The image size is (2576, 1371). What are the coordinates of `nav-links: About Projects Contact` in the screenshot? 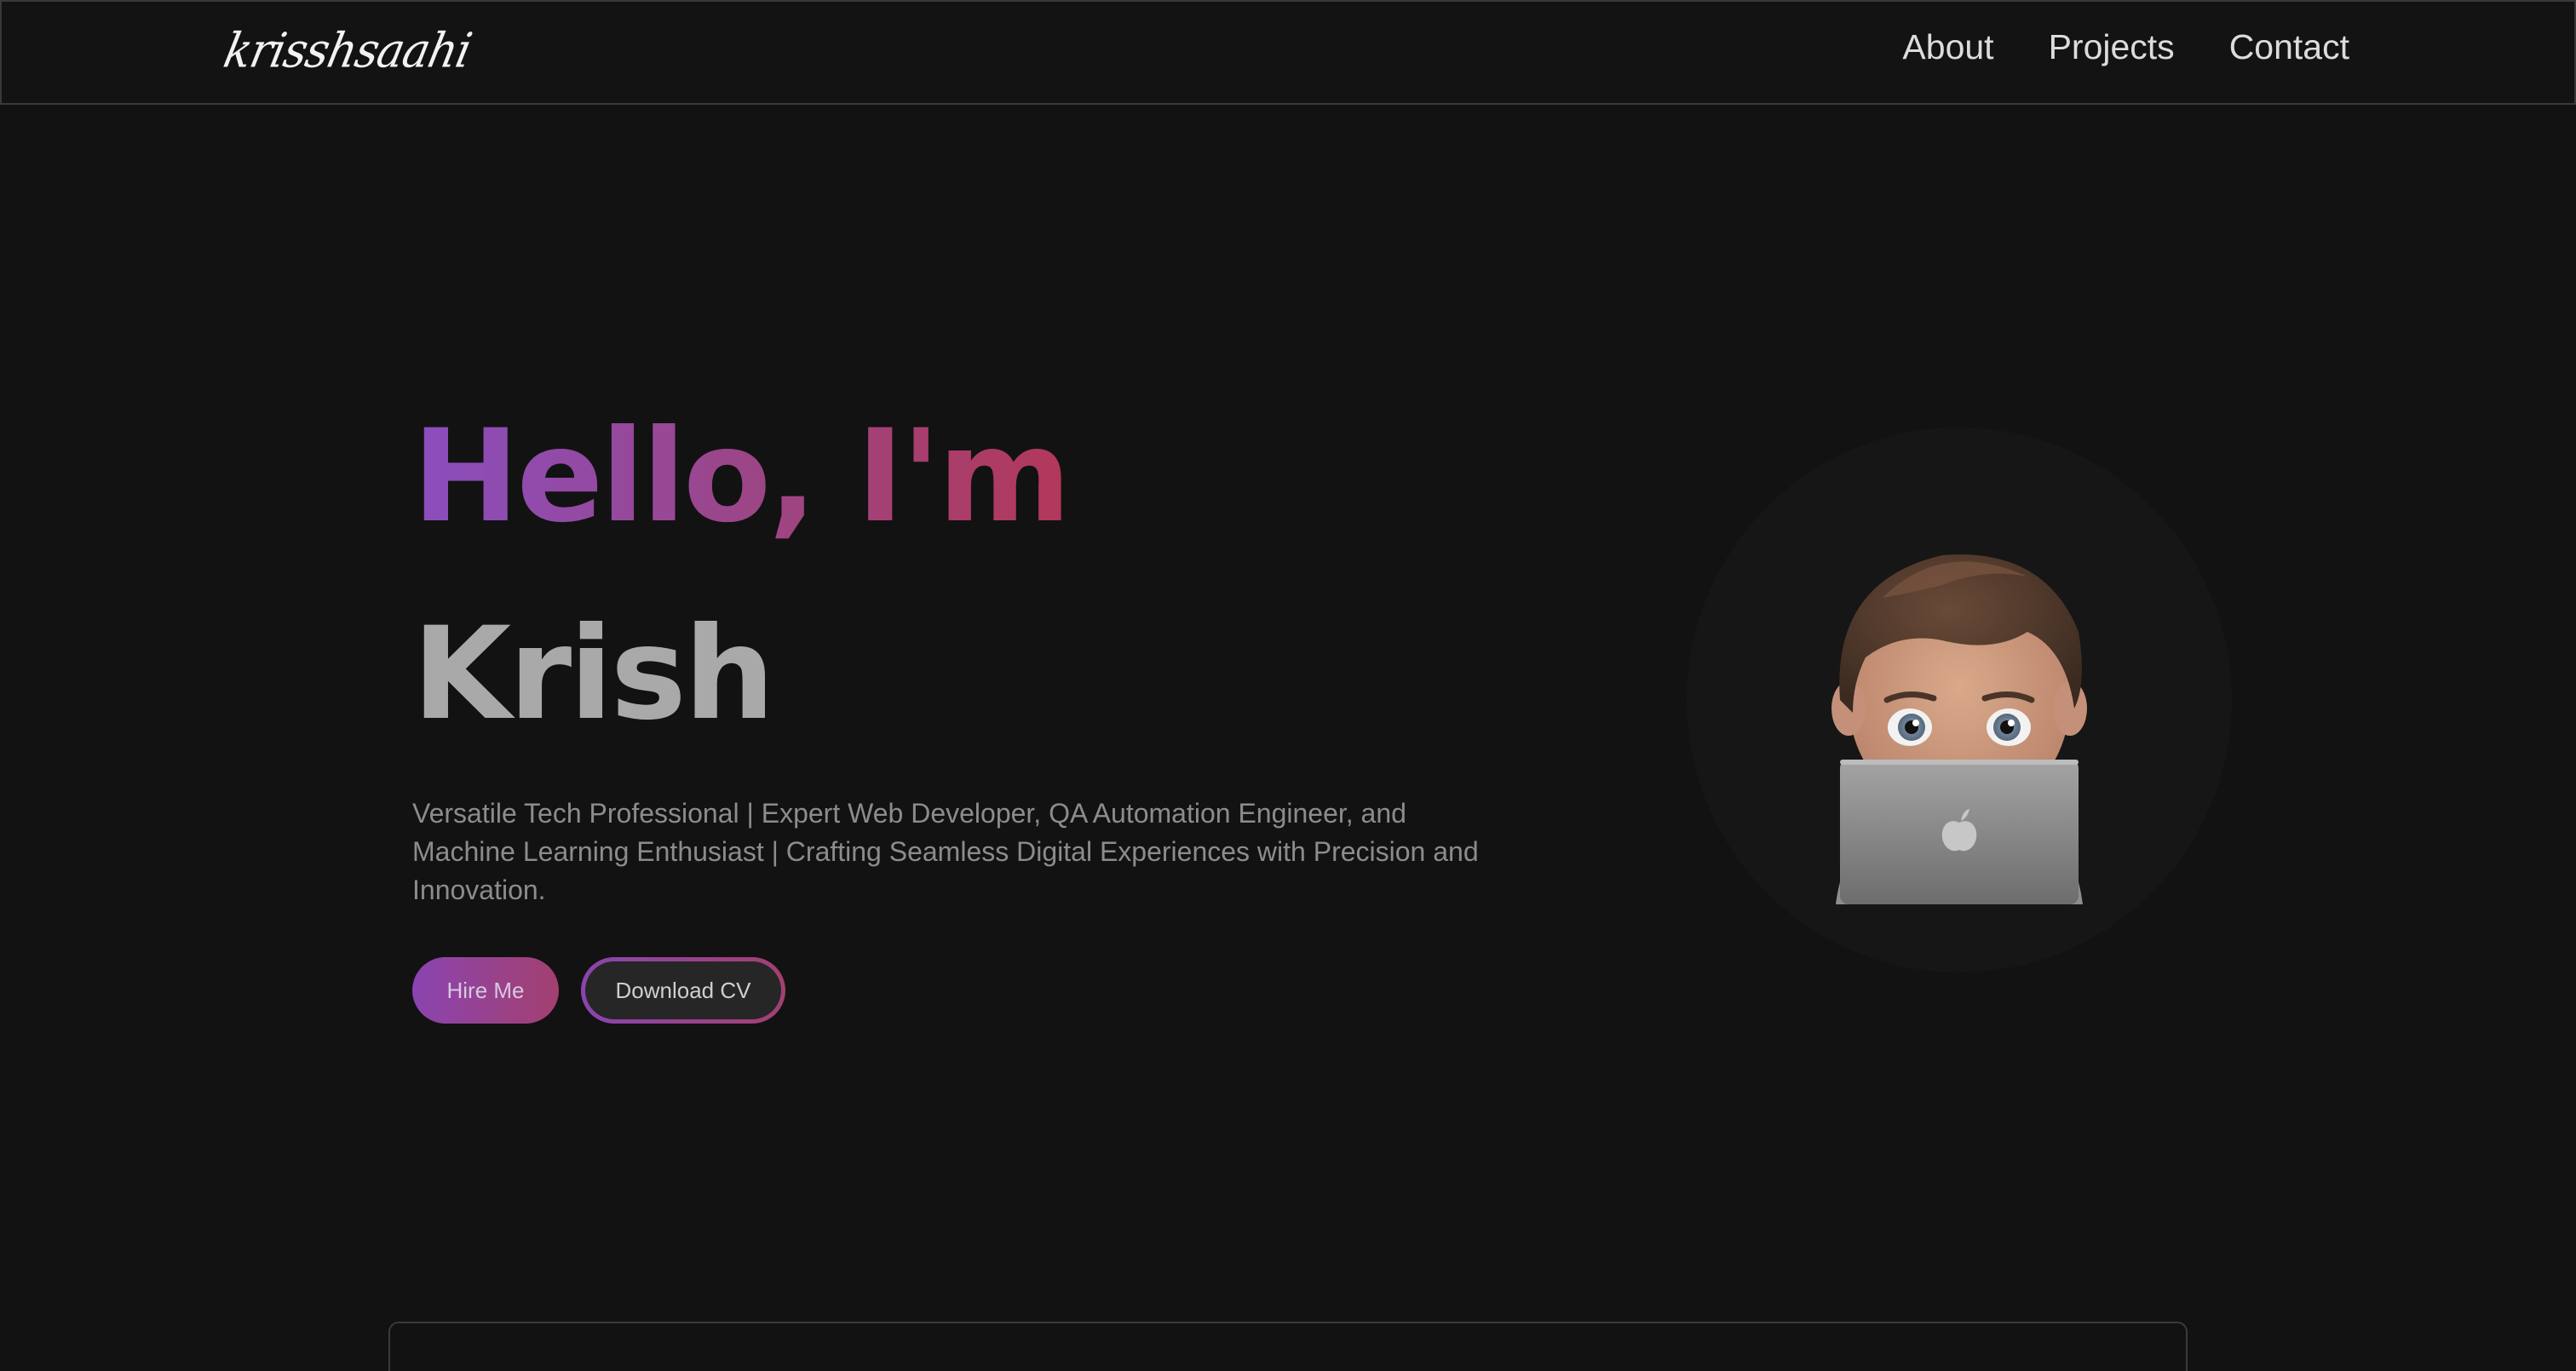 It's located at (2125, 47).